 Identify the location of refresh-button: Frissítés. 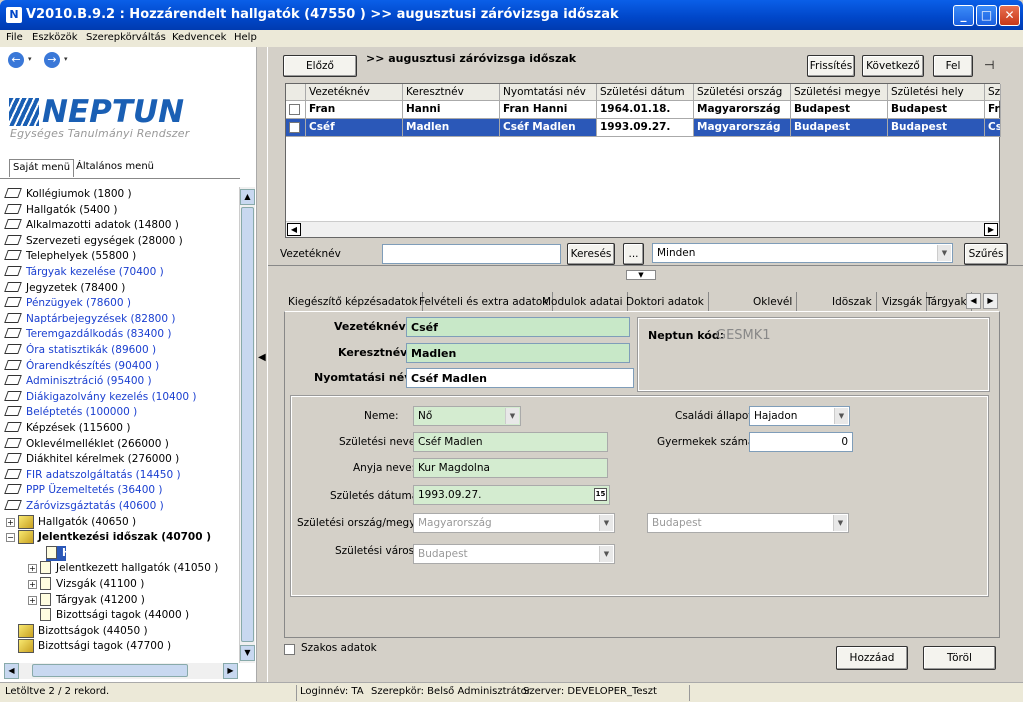
(831, 66).